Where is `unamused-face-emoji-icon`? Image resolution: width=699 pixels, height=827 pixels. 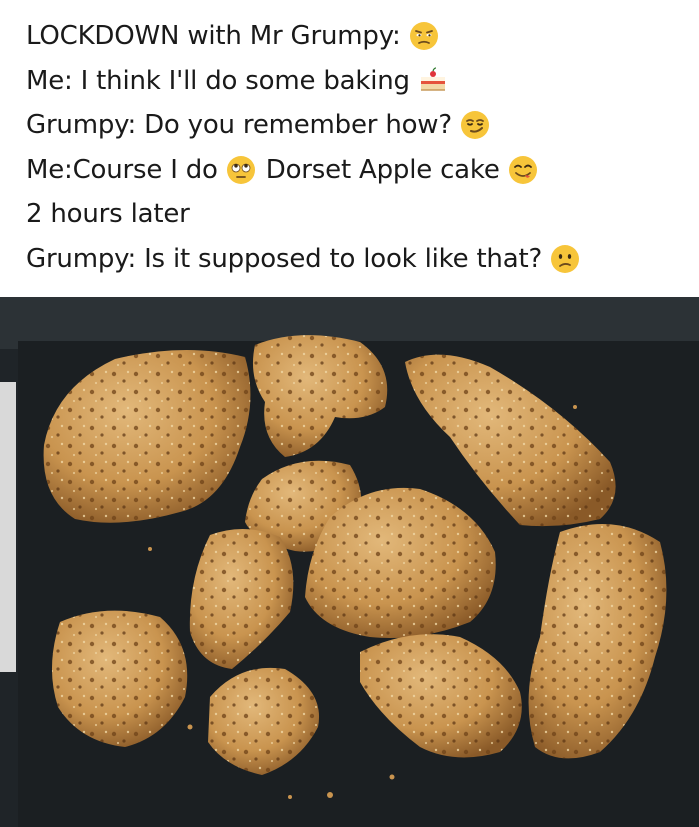 unamused-face-emoji-icon is located at coordinates (423, 36).